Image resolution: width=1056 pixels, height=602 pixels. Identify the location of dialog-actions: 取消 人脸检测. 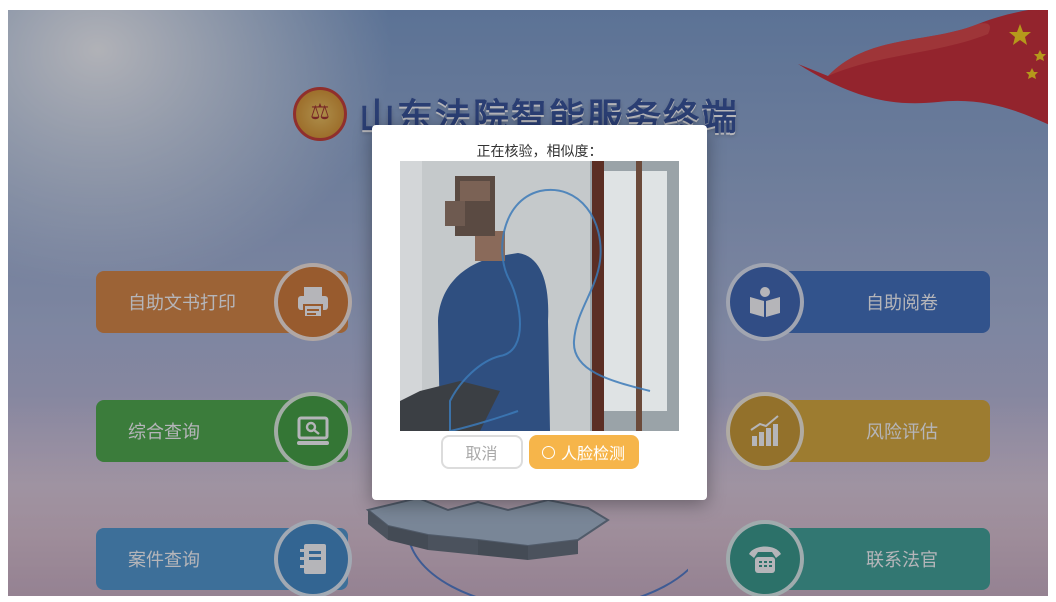
(539, 452).